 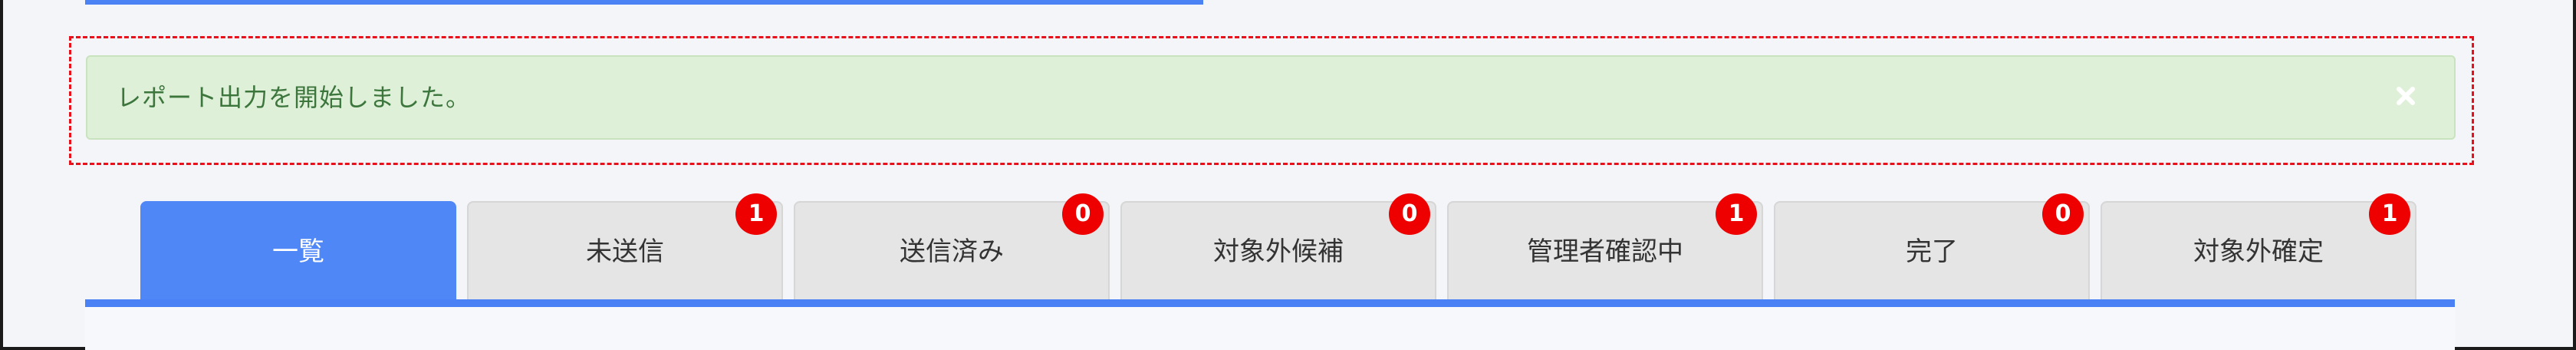 I want to click on top-progress-bar, so click(x=644, y=2).